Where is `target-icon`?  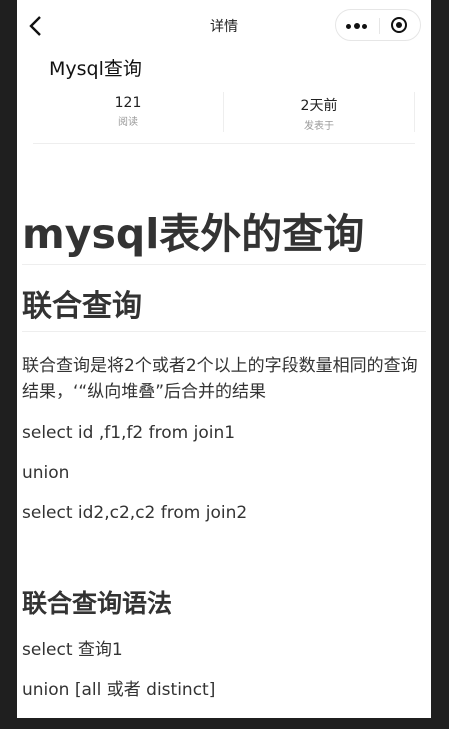
target-icon is located at coordinates (399, 25).